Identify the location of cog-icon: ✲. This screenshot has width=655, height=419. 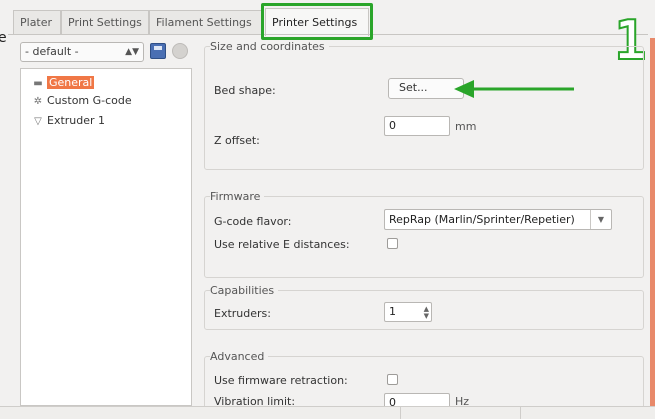
(38, 101).